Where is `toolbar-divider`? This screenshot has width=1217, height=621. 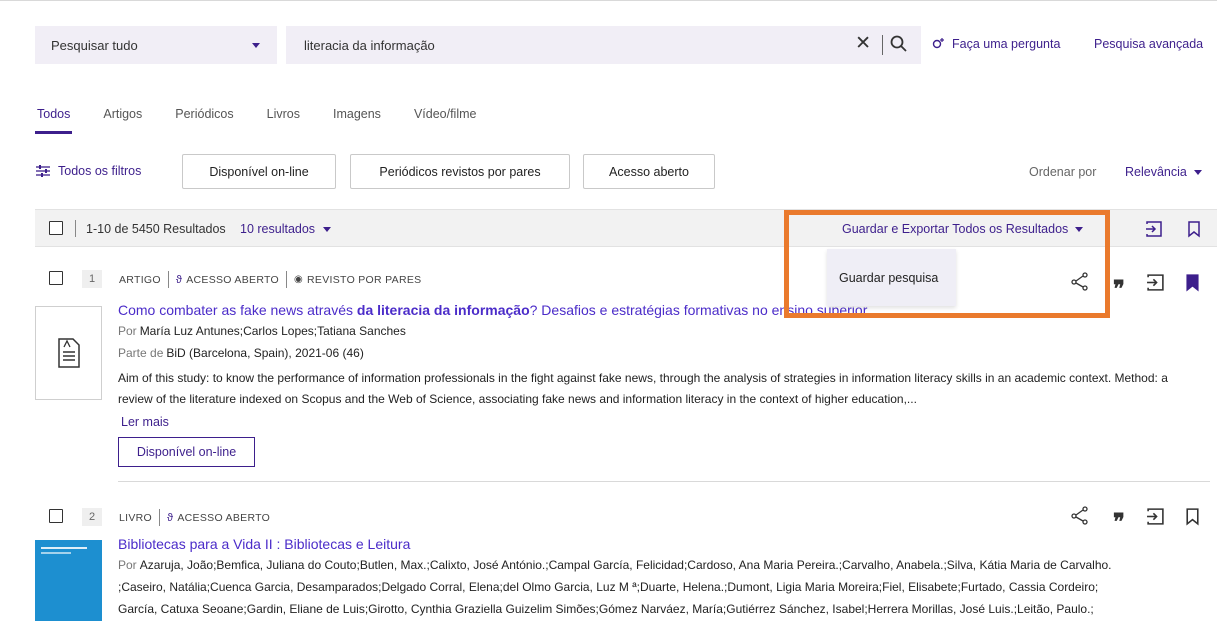 toolbar-divider is located at coordinates (75, 228).